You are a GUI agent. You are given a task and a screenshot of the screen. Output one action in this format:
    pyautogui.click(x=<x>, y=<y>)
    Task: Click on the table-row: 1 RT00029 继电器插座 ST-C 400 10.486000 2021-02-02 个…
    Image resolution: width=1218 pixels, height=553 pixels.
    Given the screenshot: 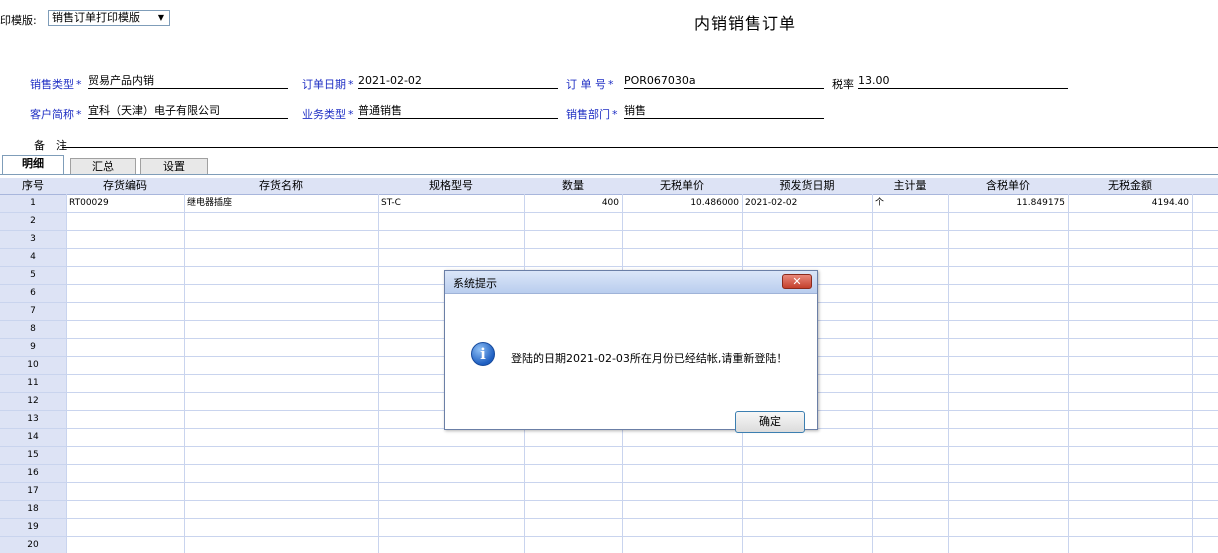 What is the action you would take?
    pyautogui.click(x=609, y=204)
    